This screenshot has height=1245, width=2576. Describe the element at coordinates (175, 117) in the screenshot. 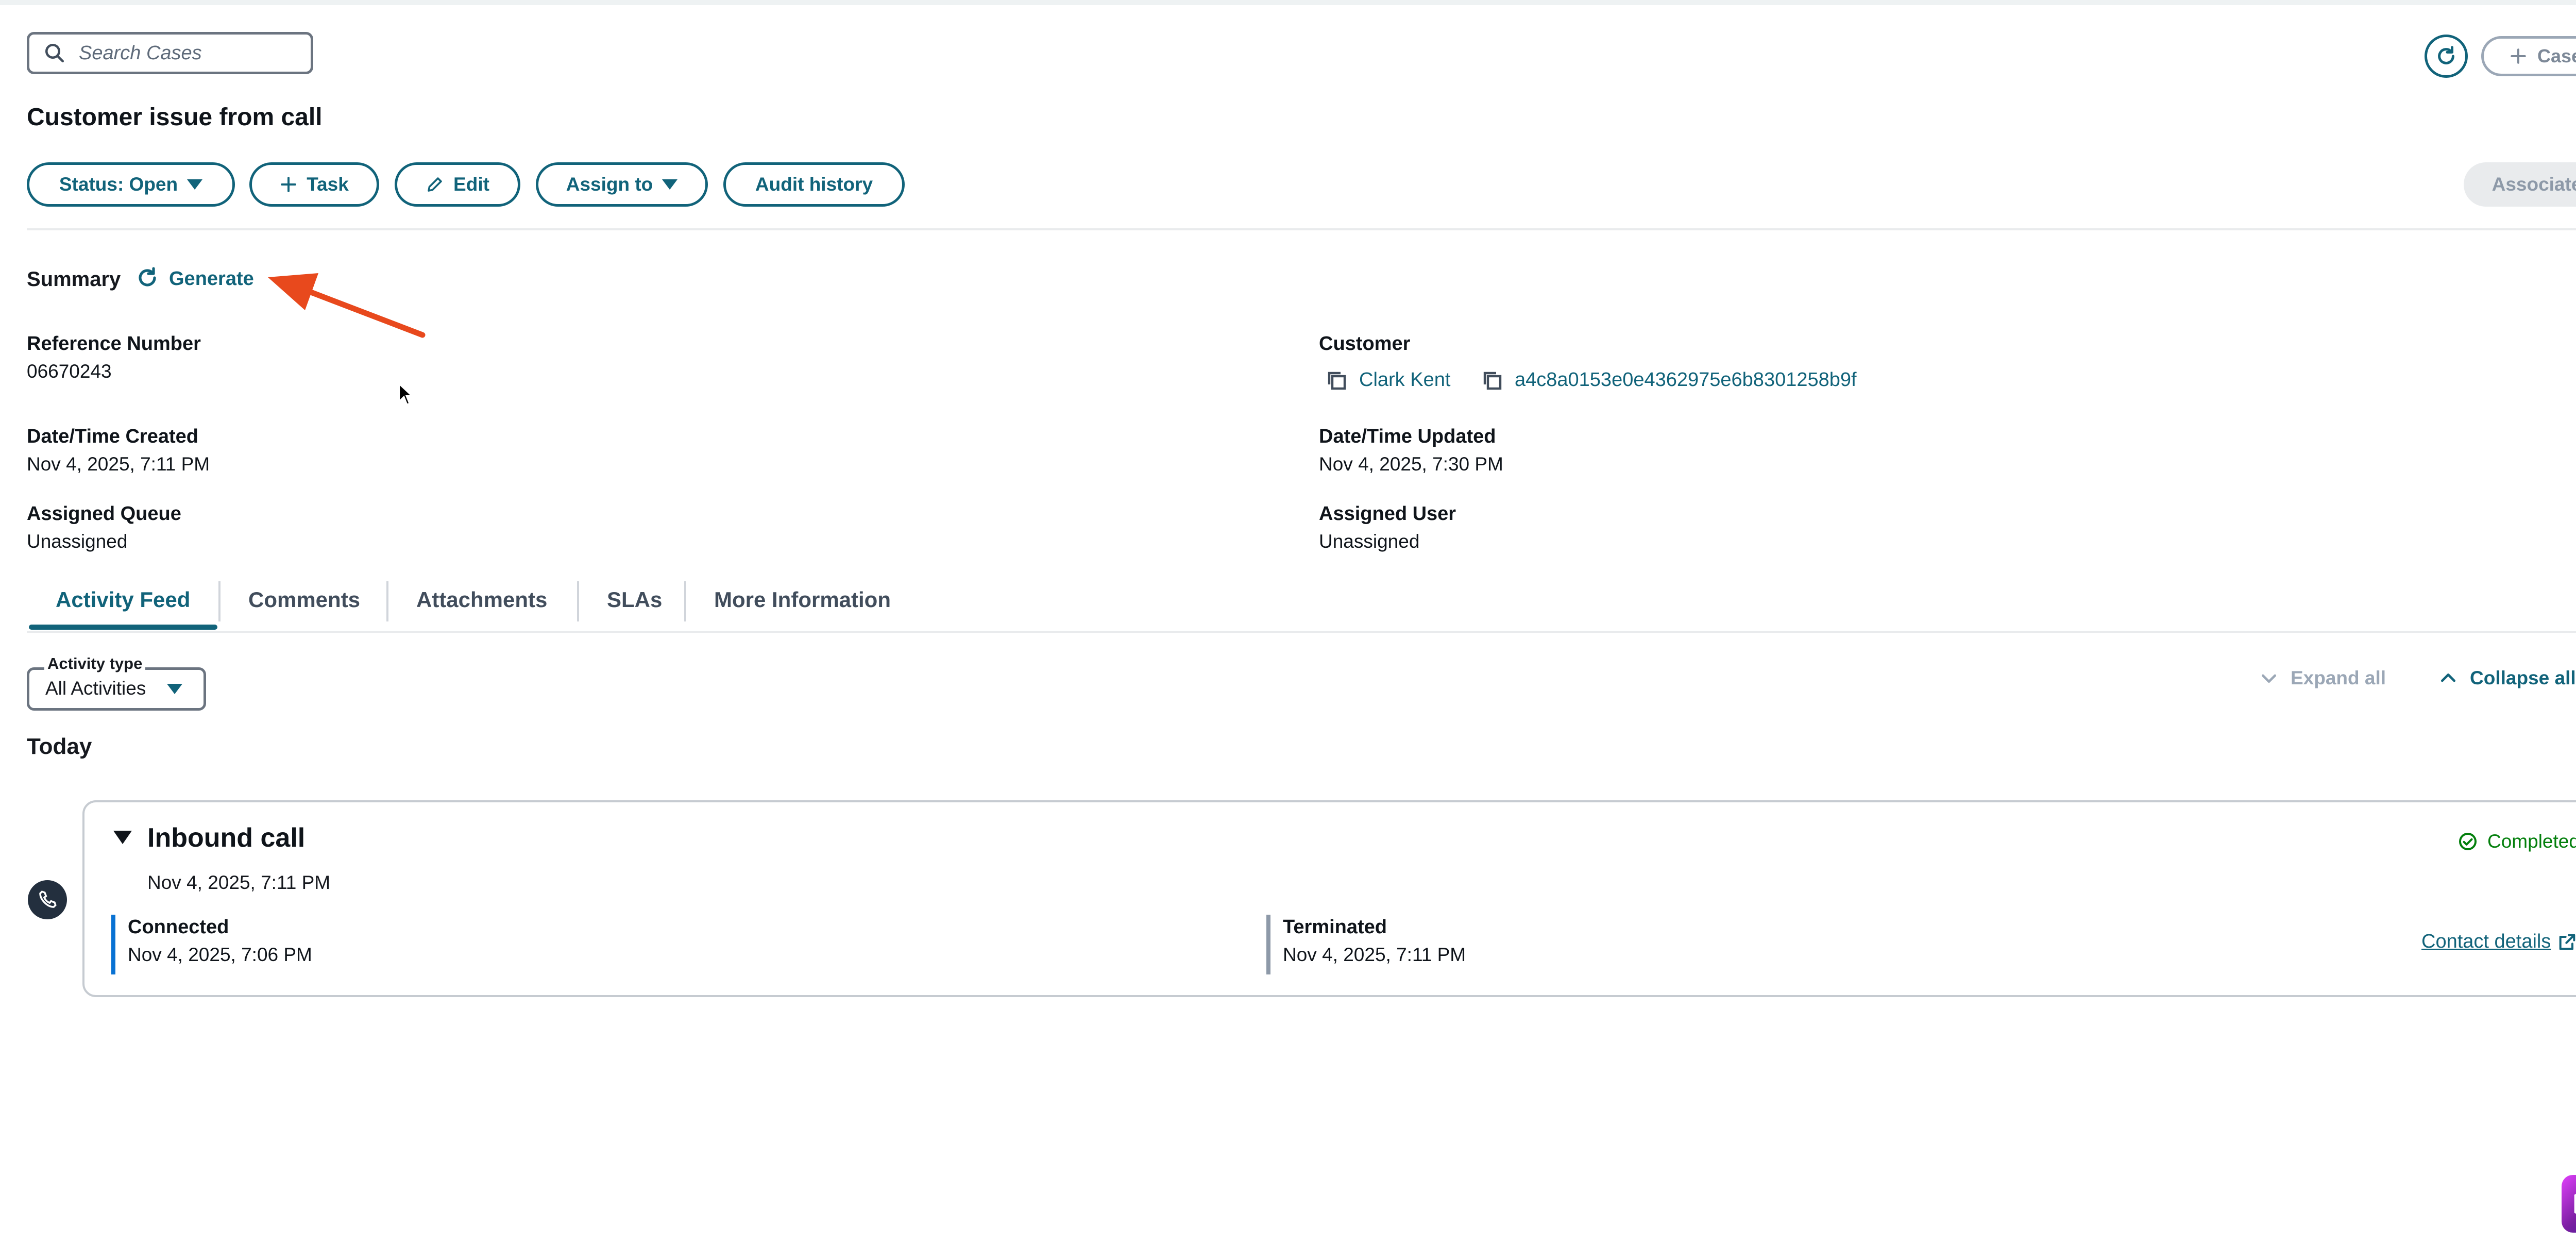

I see `page-title: Customer issue from call` at that location.